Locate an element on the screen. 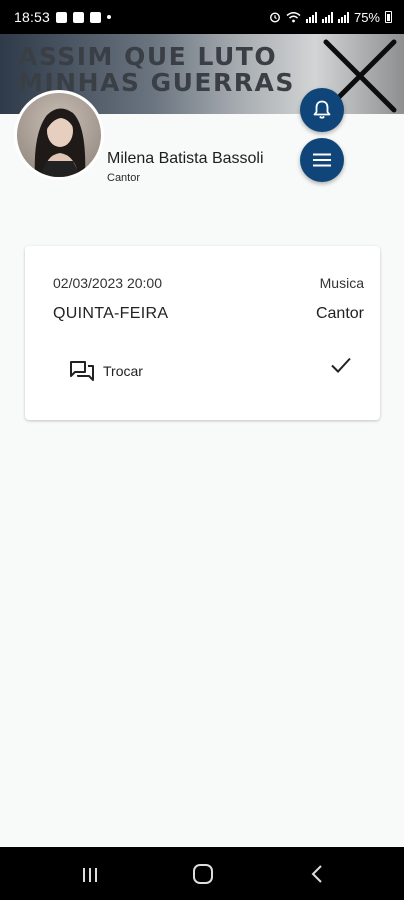  notifications-button is located at coordinates (322, 110).